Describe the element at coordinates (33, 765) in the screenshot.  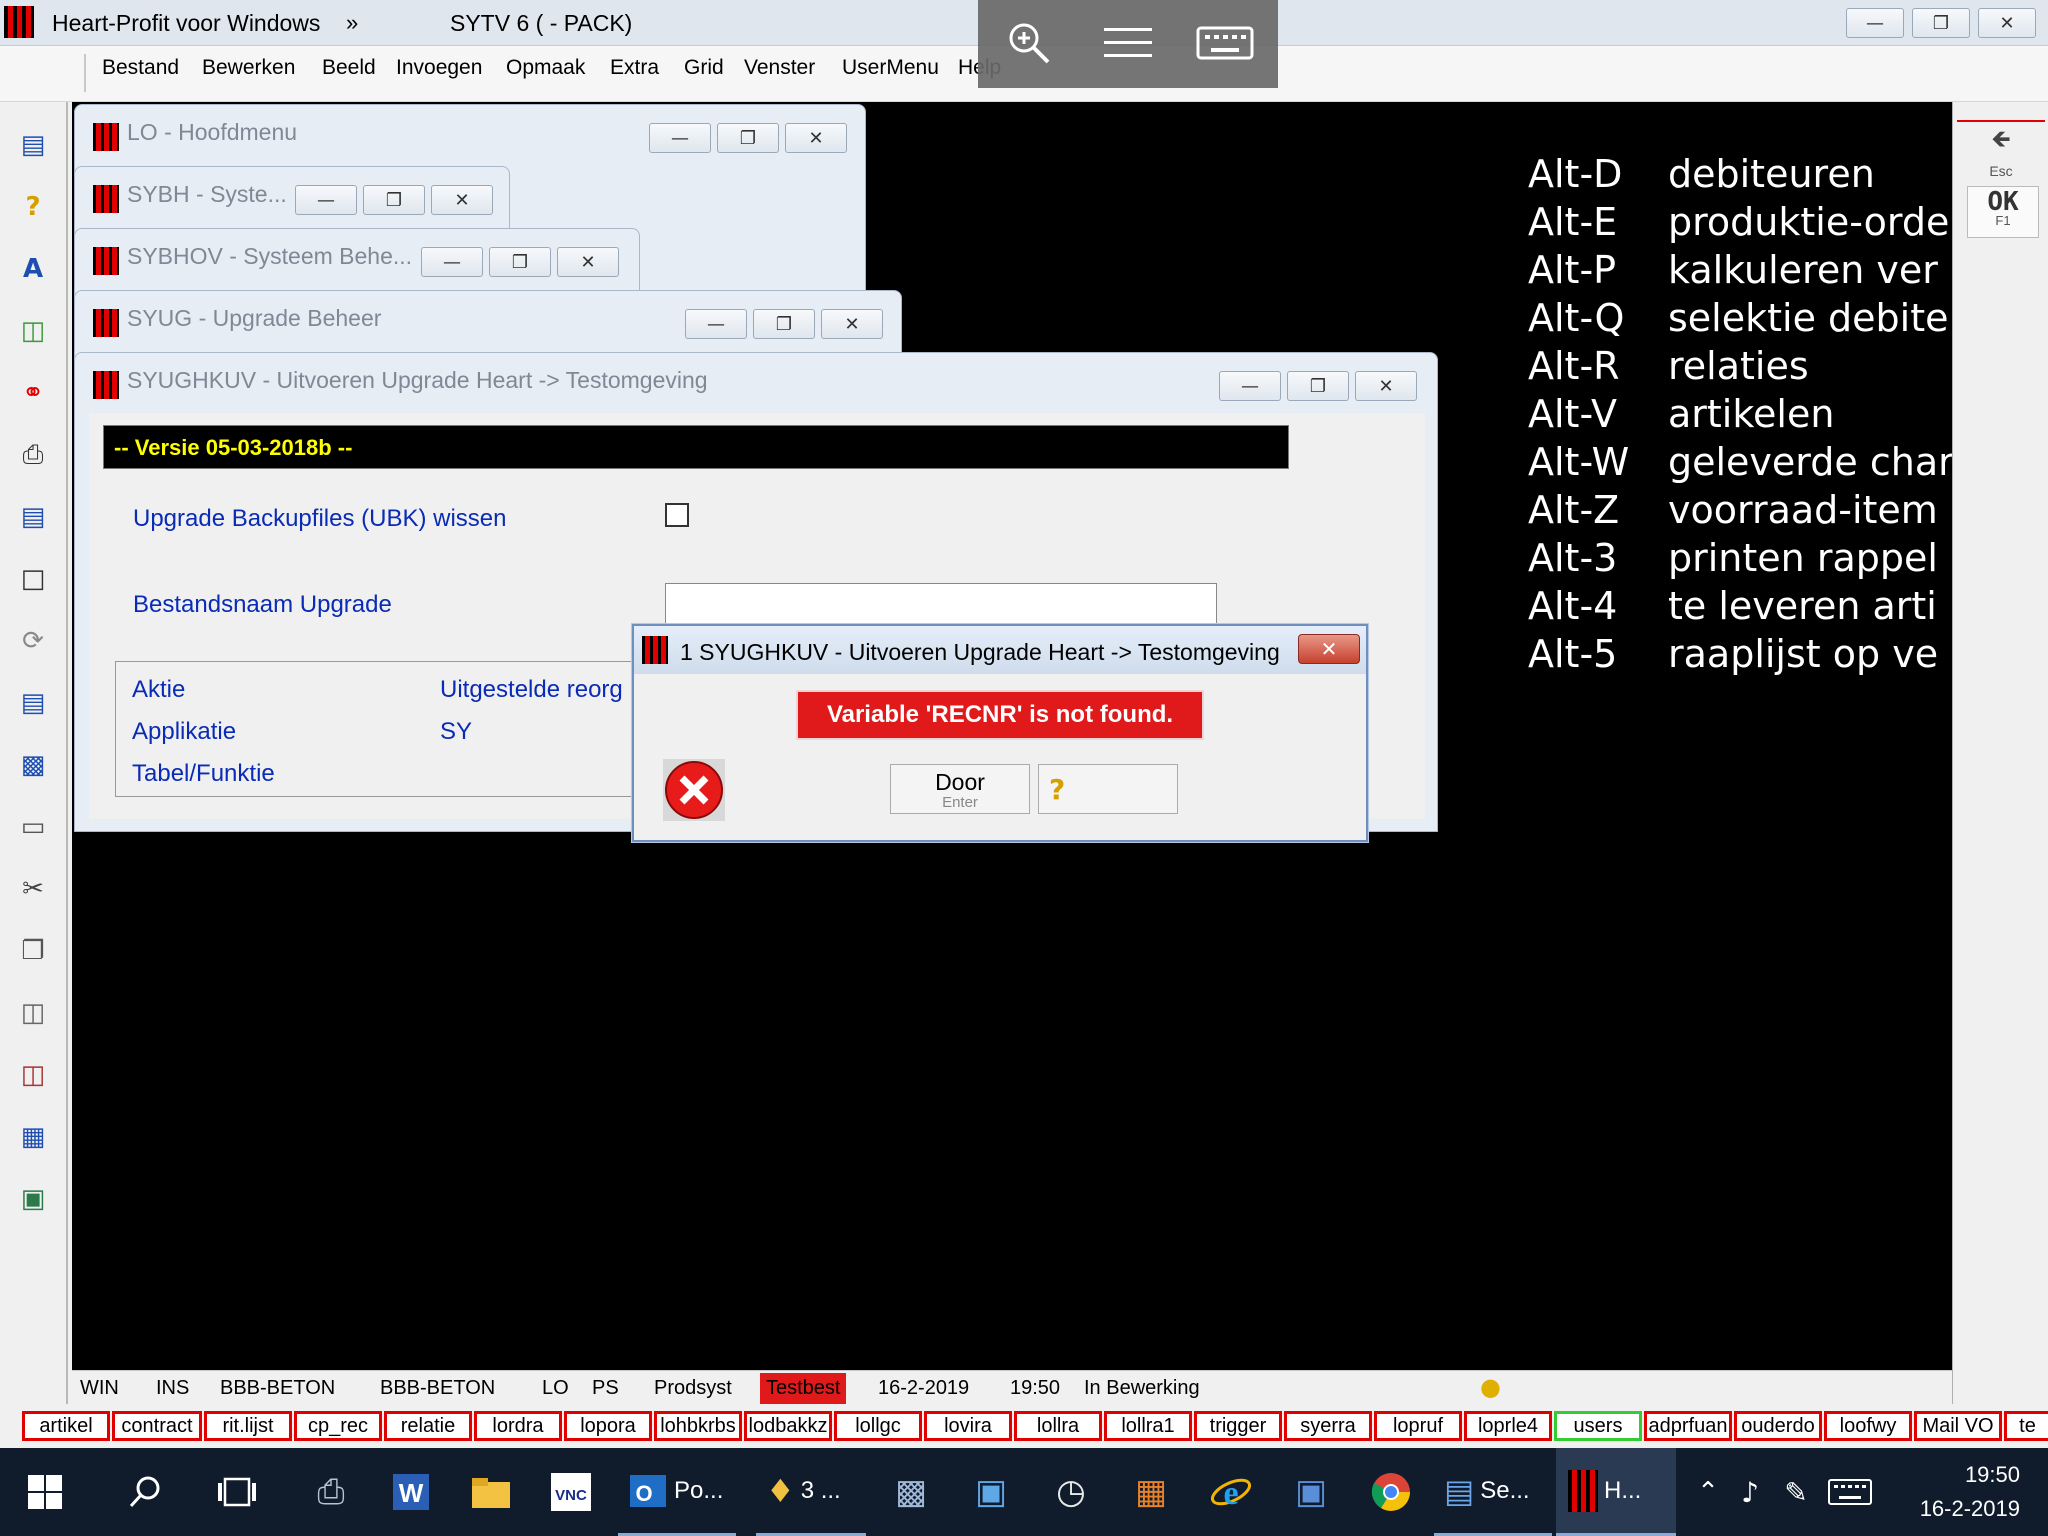
I see `chart-icon: ▩` at that location.